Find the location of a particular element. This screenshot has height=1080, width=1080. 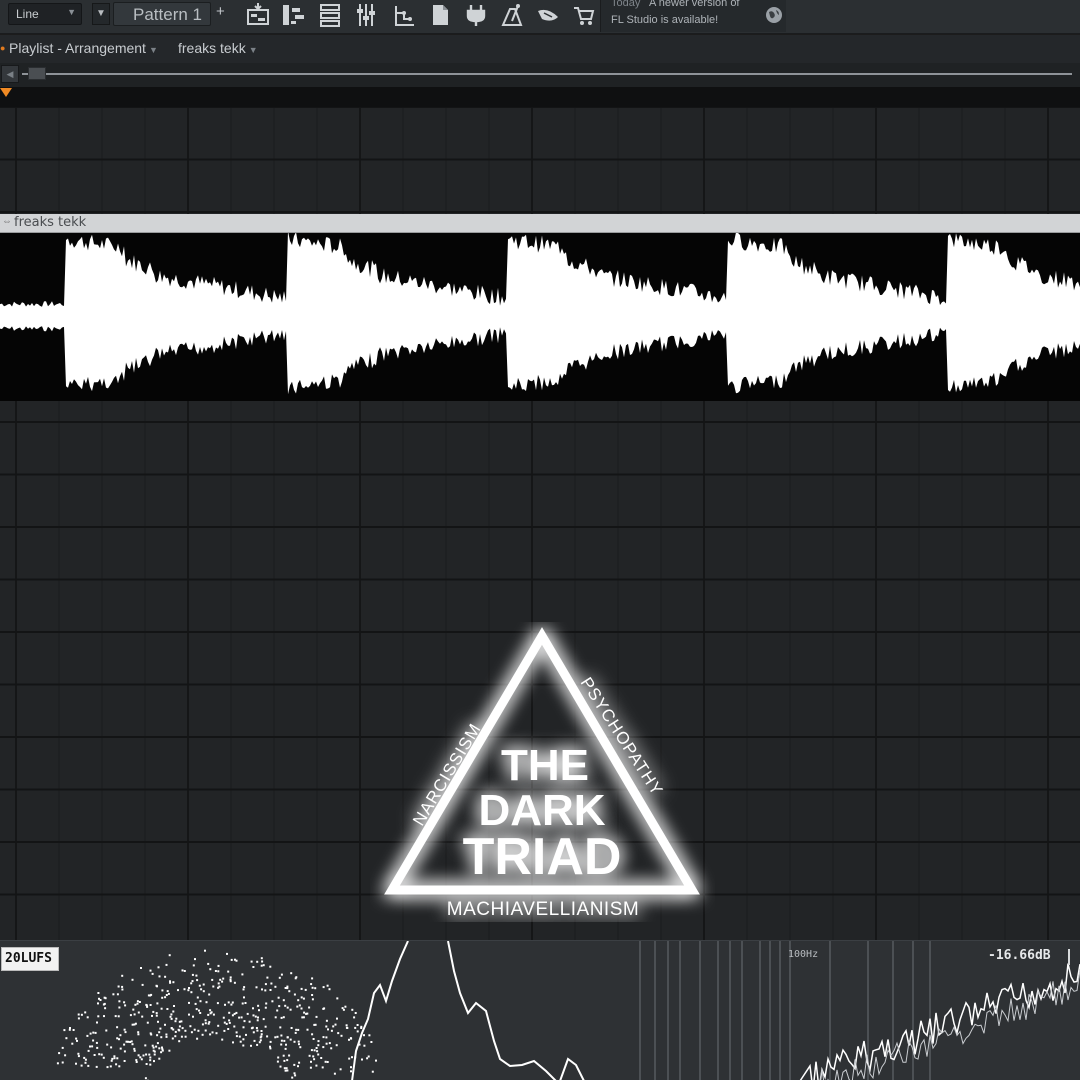

playhead-marker is located at coordinates (6, 92).